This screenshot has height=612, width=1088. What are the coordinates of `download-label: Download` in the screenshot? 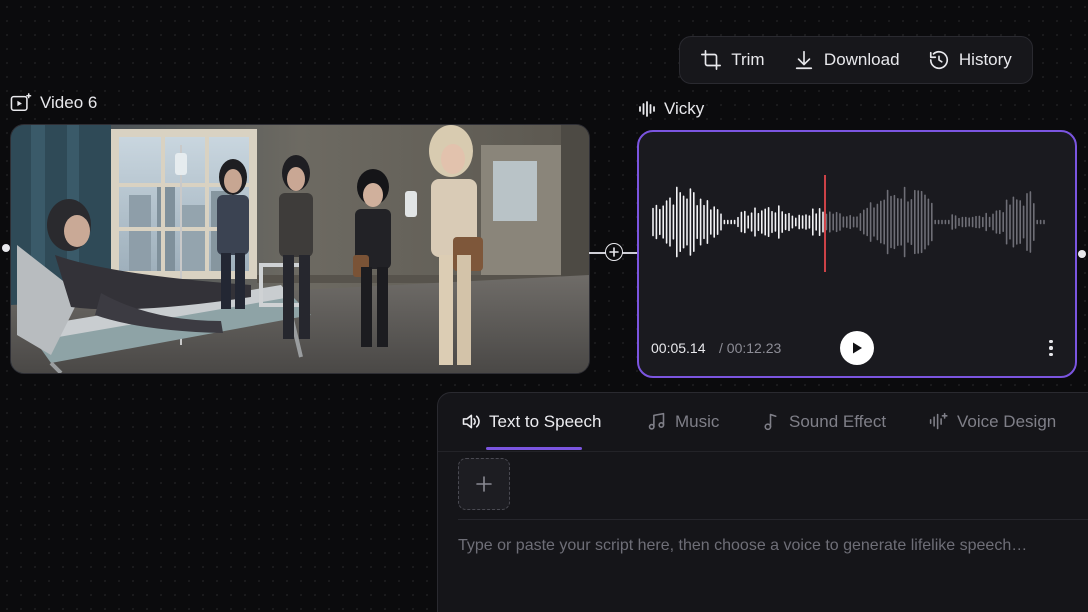 It's located at (861, 59).